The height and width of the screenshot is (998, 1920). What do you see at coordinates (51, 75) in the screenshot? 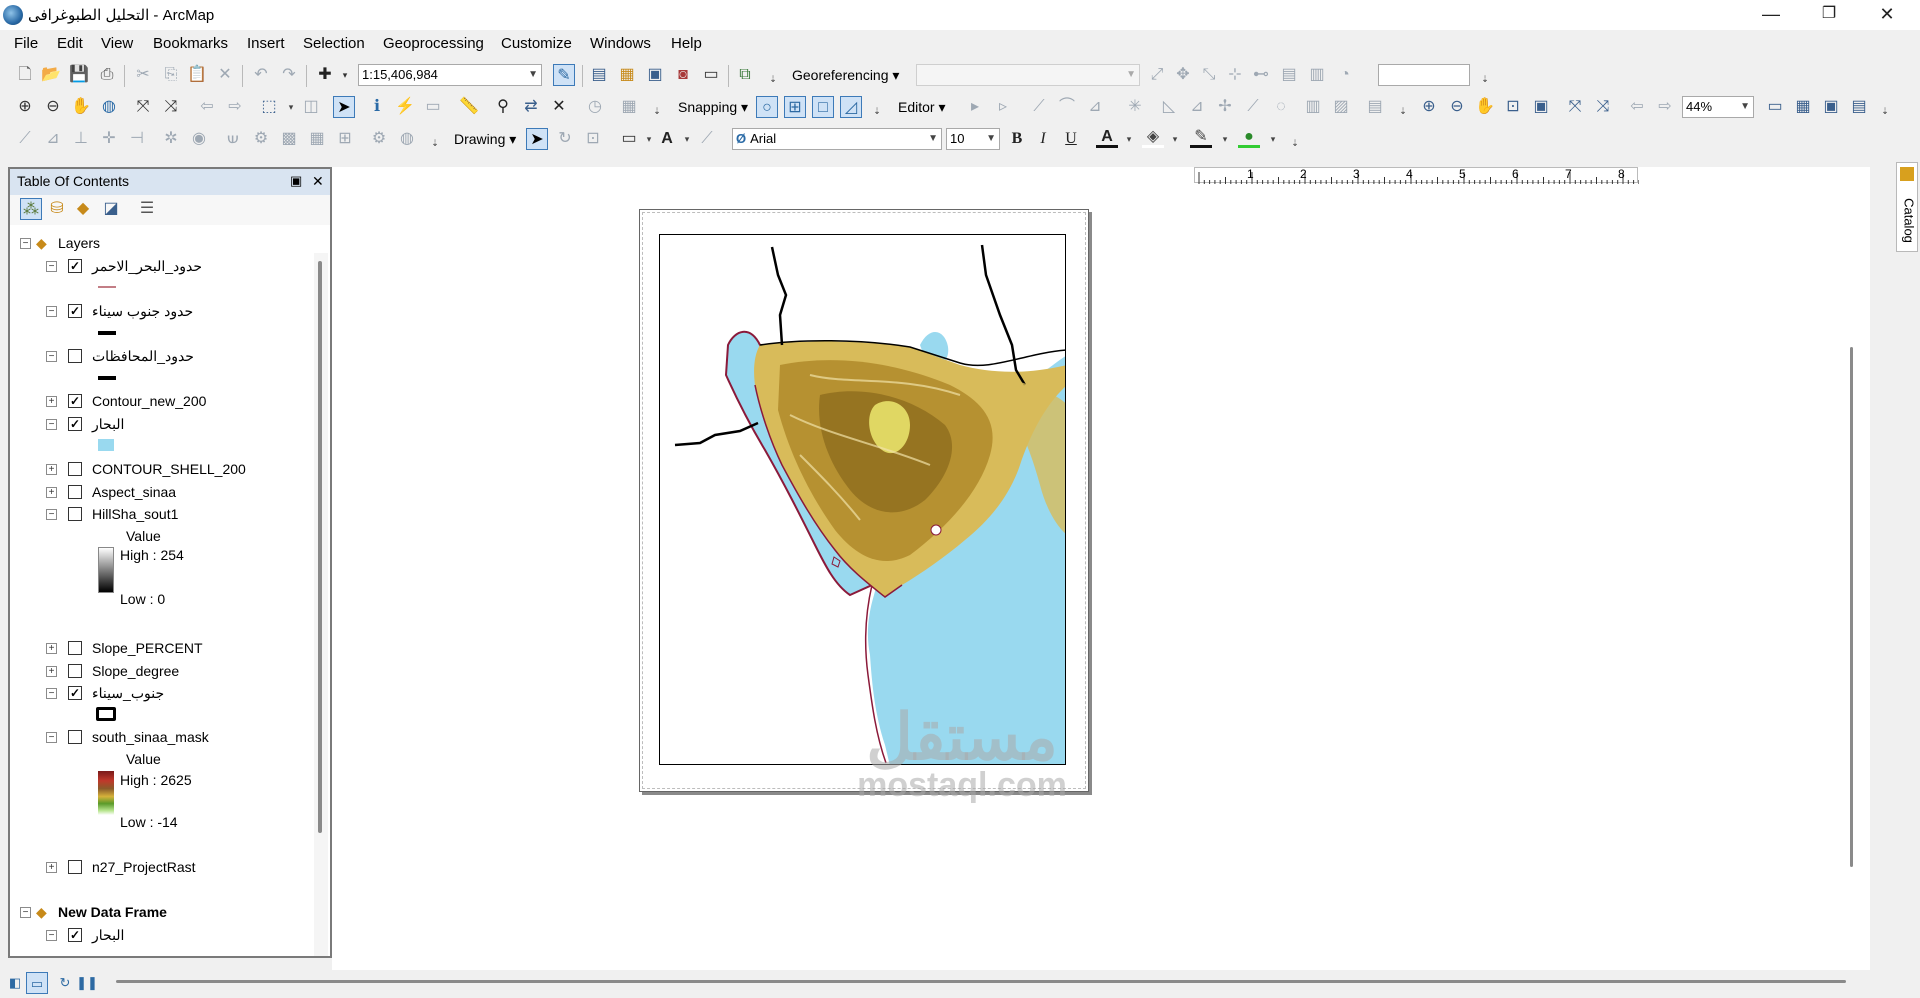
I see `open-folder-icon: 📂` at bounding box center [51, 75].